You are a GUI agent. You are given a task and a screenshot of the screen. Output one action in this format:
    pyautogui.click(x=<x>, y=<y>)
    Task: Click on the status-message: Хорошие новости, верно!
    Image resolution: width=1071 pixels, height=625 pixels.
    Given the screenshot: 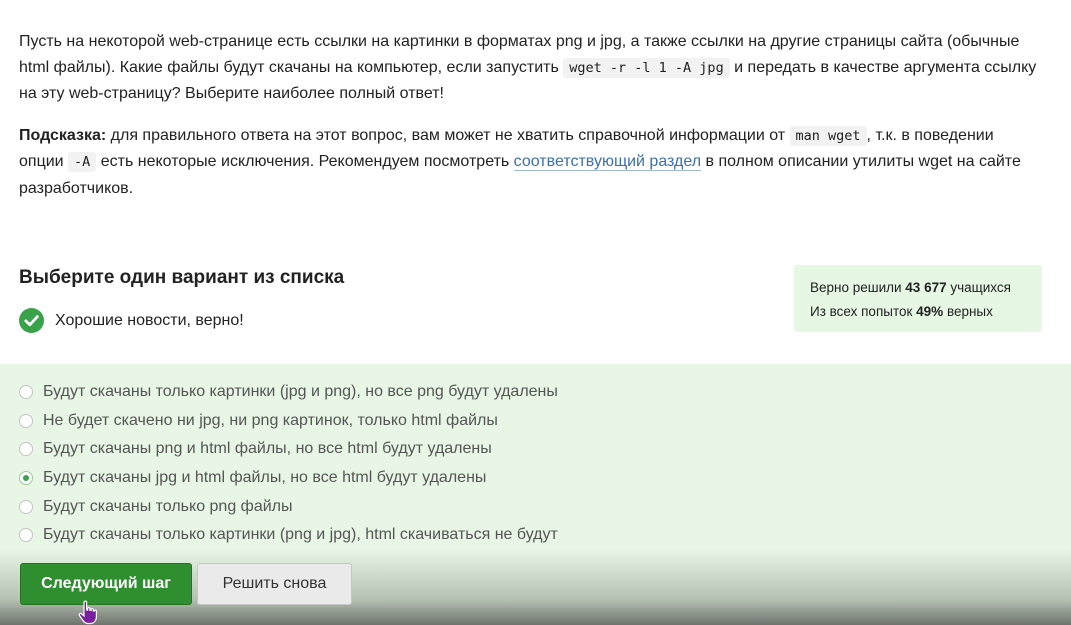 What is the action you would take?
    pyautogui.click(x=131, y=320)
    